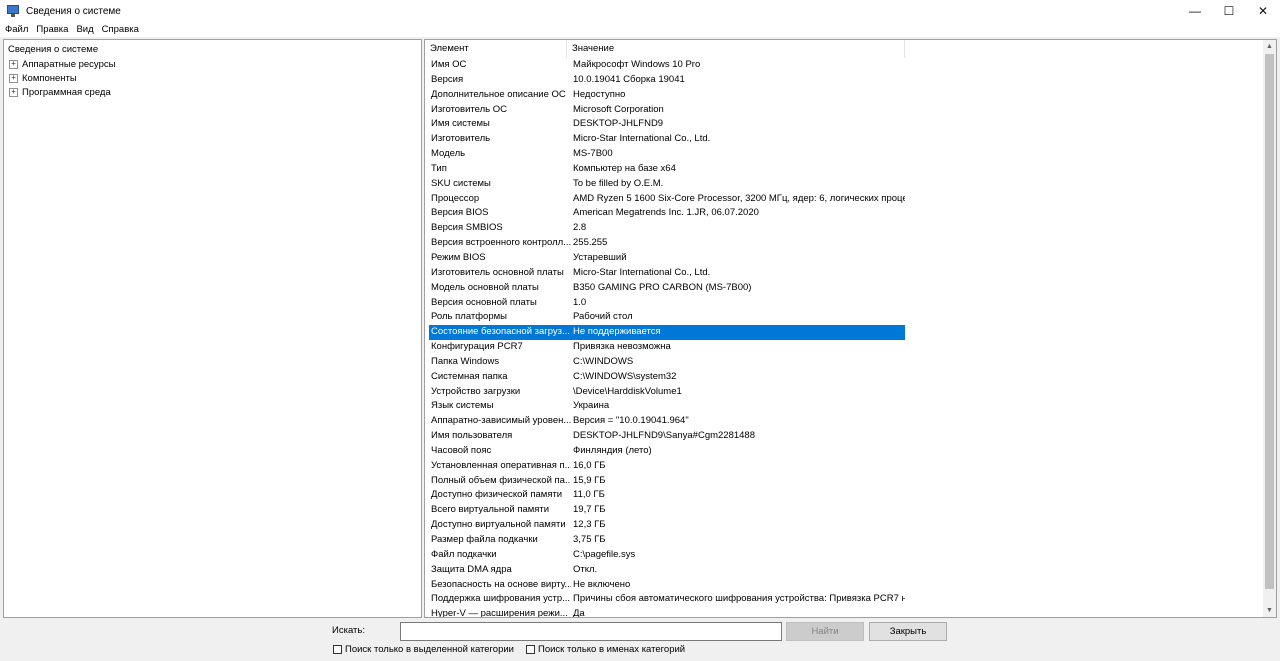  I want to click on row-value-cell: 19,7 ГБ, so click(589, 510).